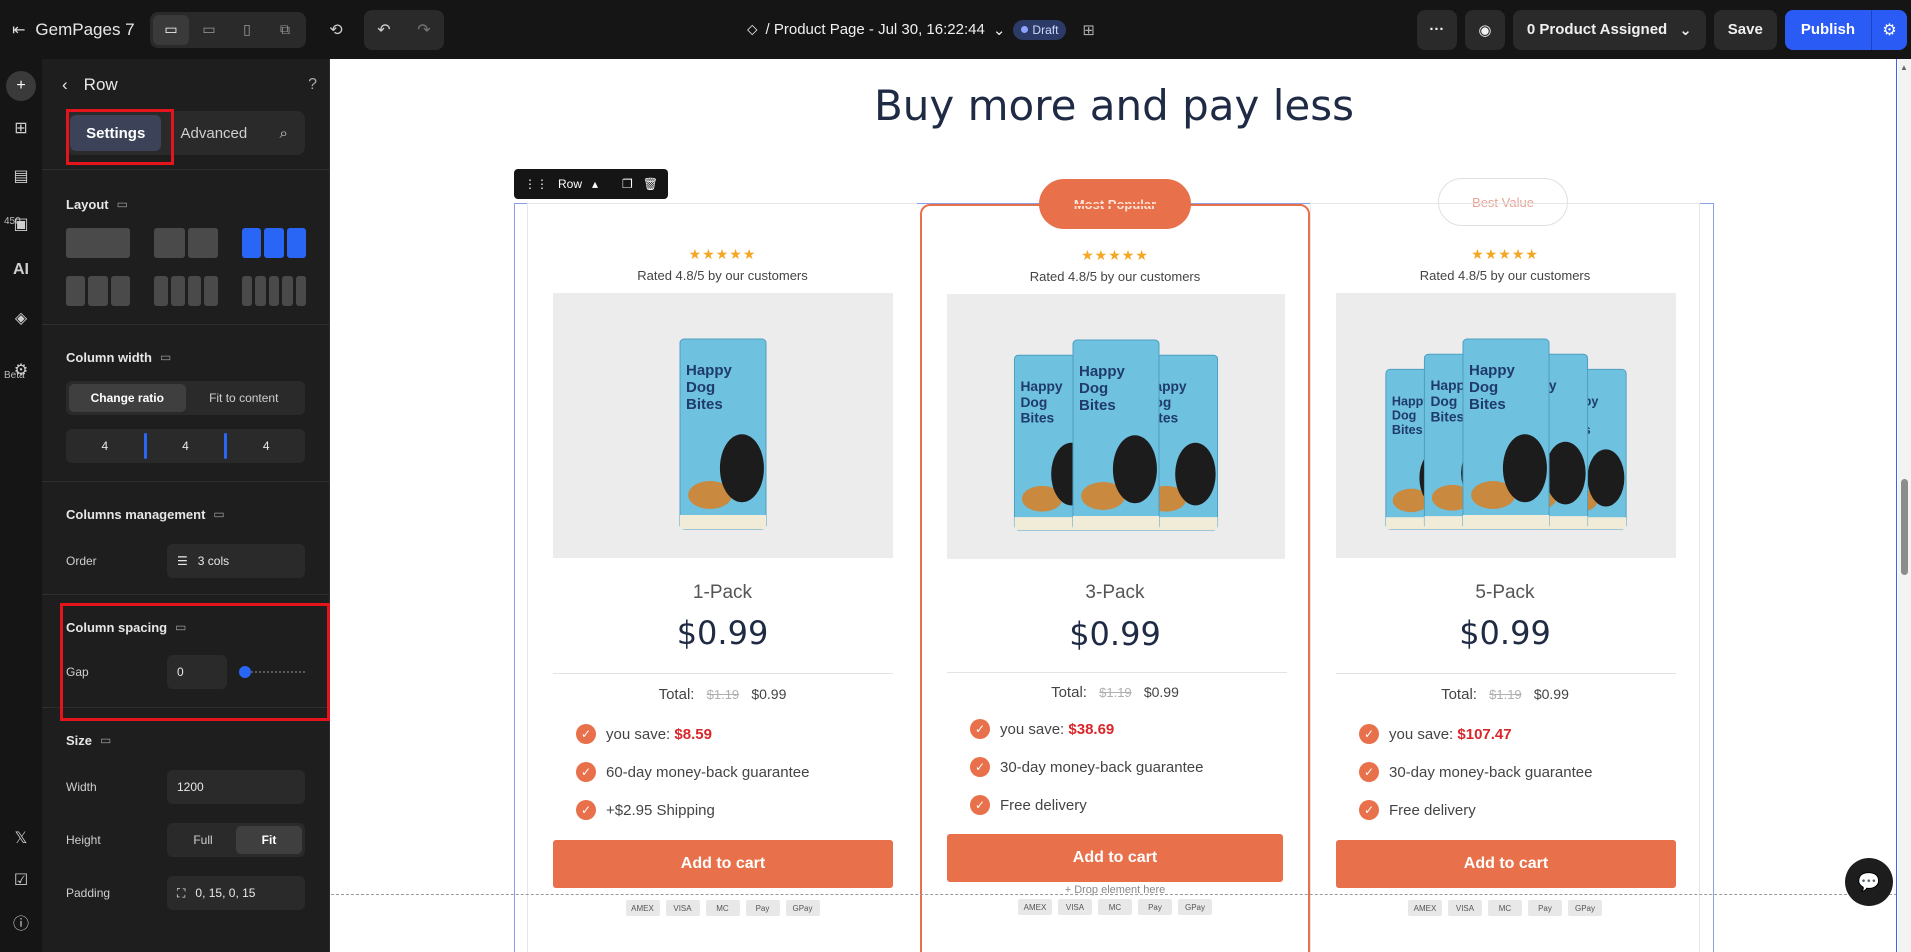 This screenshot has height=952, width=1911. What do you see at coordinates (209, 30) in the screenshot?
I see `laptop-view-icon: ▭` at bounding box center [209, 30].